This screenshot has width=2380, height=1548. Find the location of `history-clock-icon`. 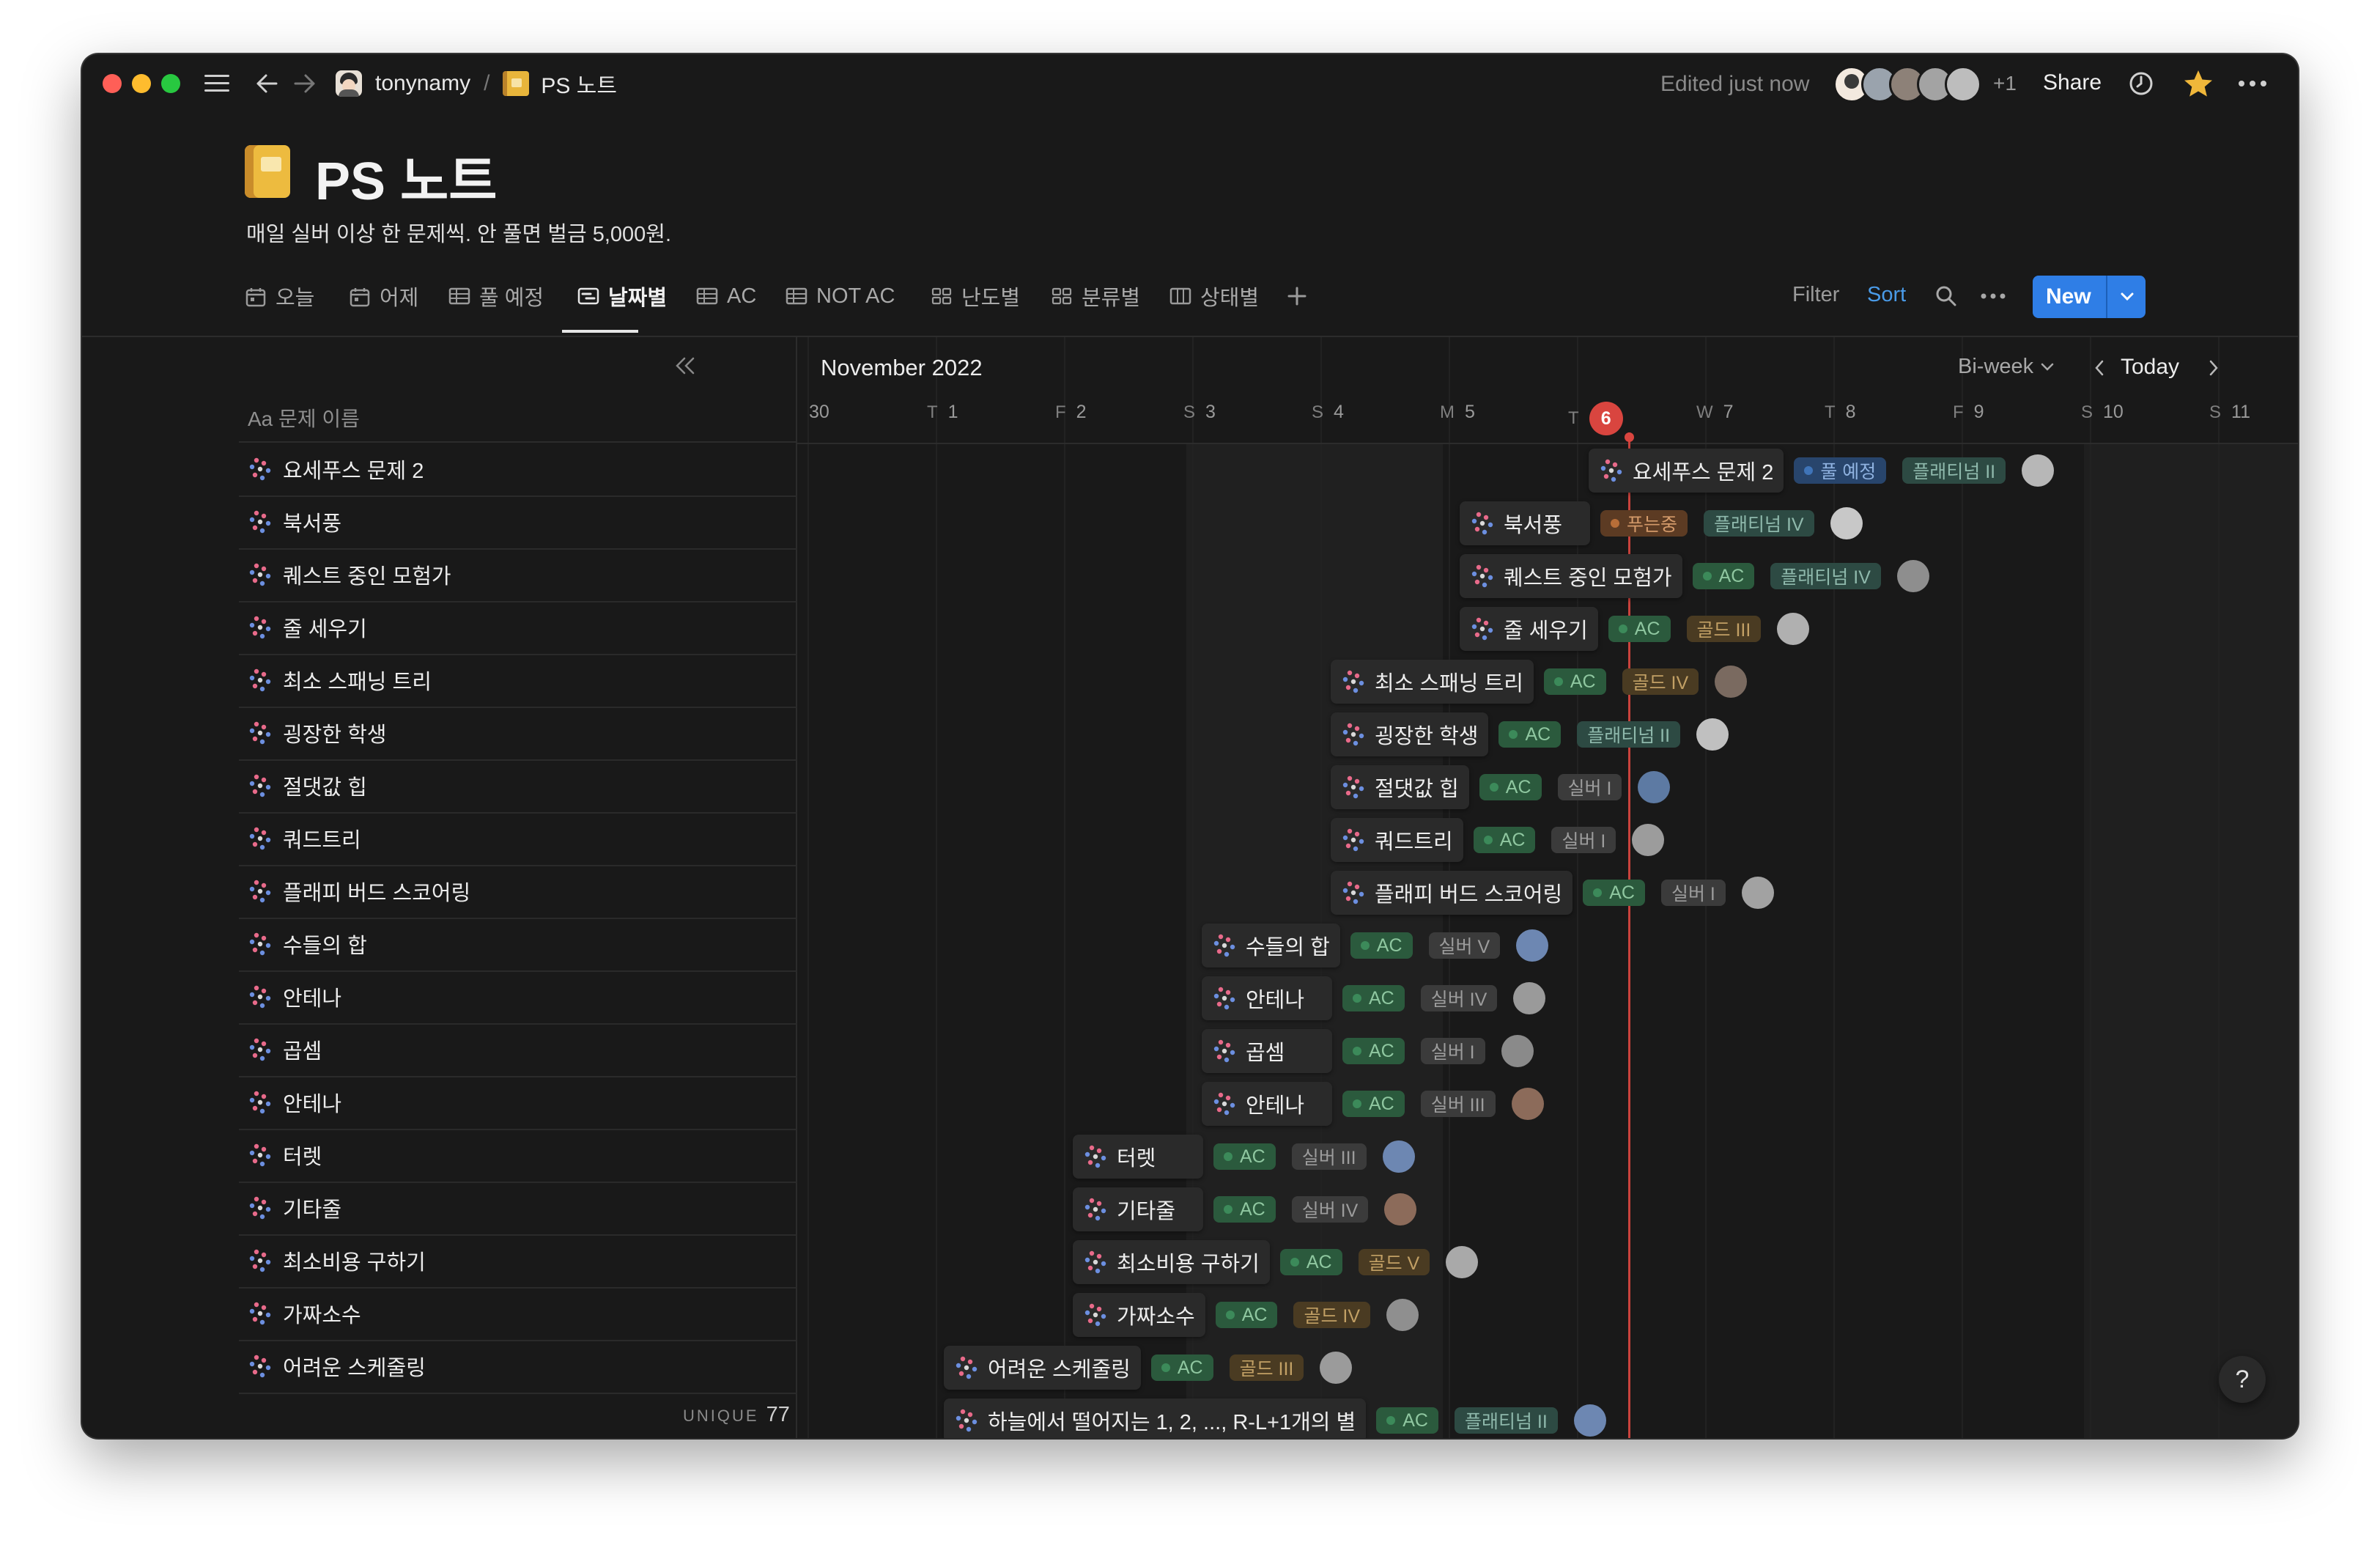

history-clock-icon is located at coordinates (2141, 83).